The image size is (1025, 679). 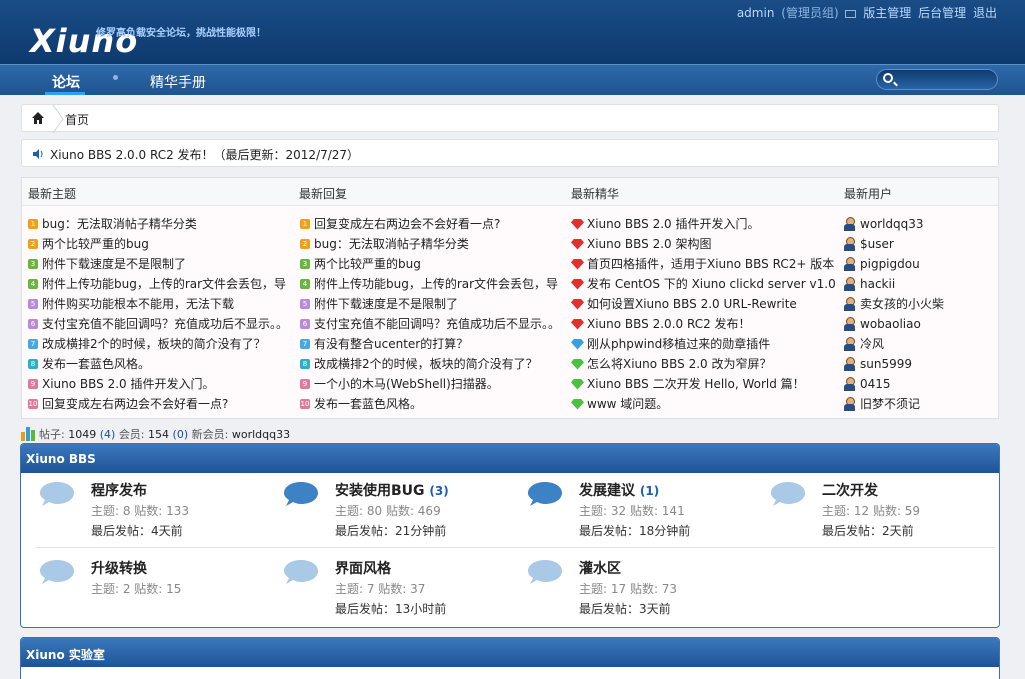 I want to click on breadcrumb-home: 首页, so click(x=77, y=119).